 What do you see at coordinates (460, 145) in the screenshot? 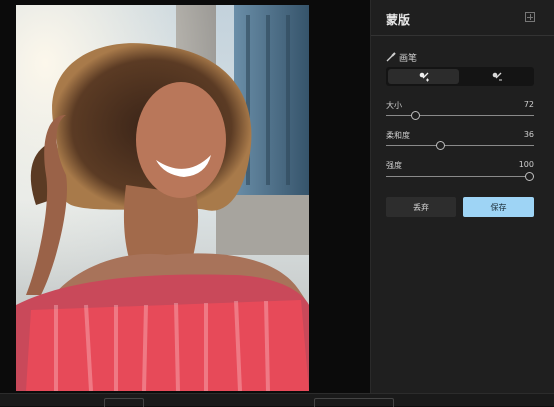
I see `softness-slider` at bounding box center [460, 145].